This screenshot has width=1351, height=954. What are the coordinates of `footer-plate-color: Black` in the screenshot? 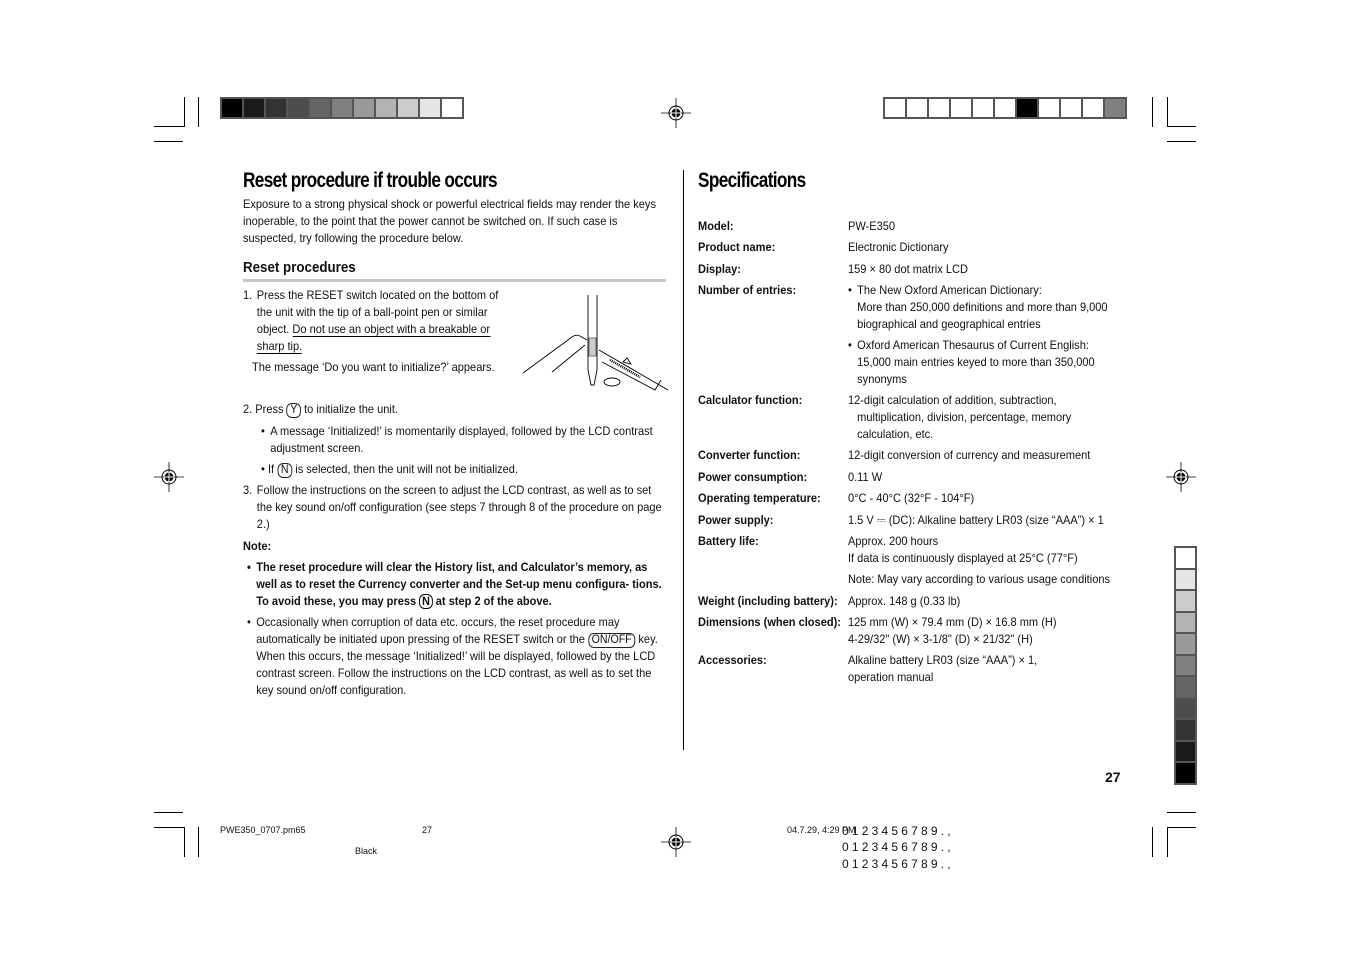 It's located at (366, 851).